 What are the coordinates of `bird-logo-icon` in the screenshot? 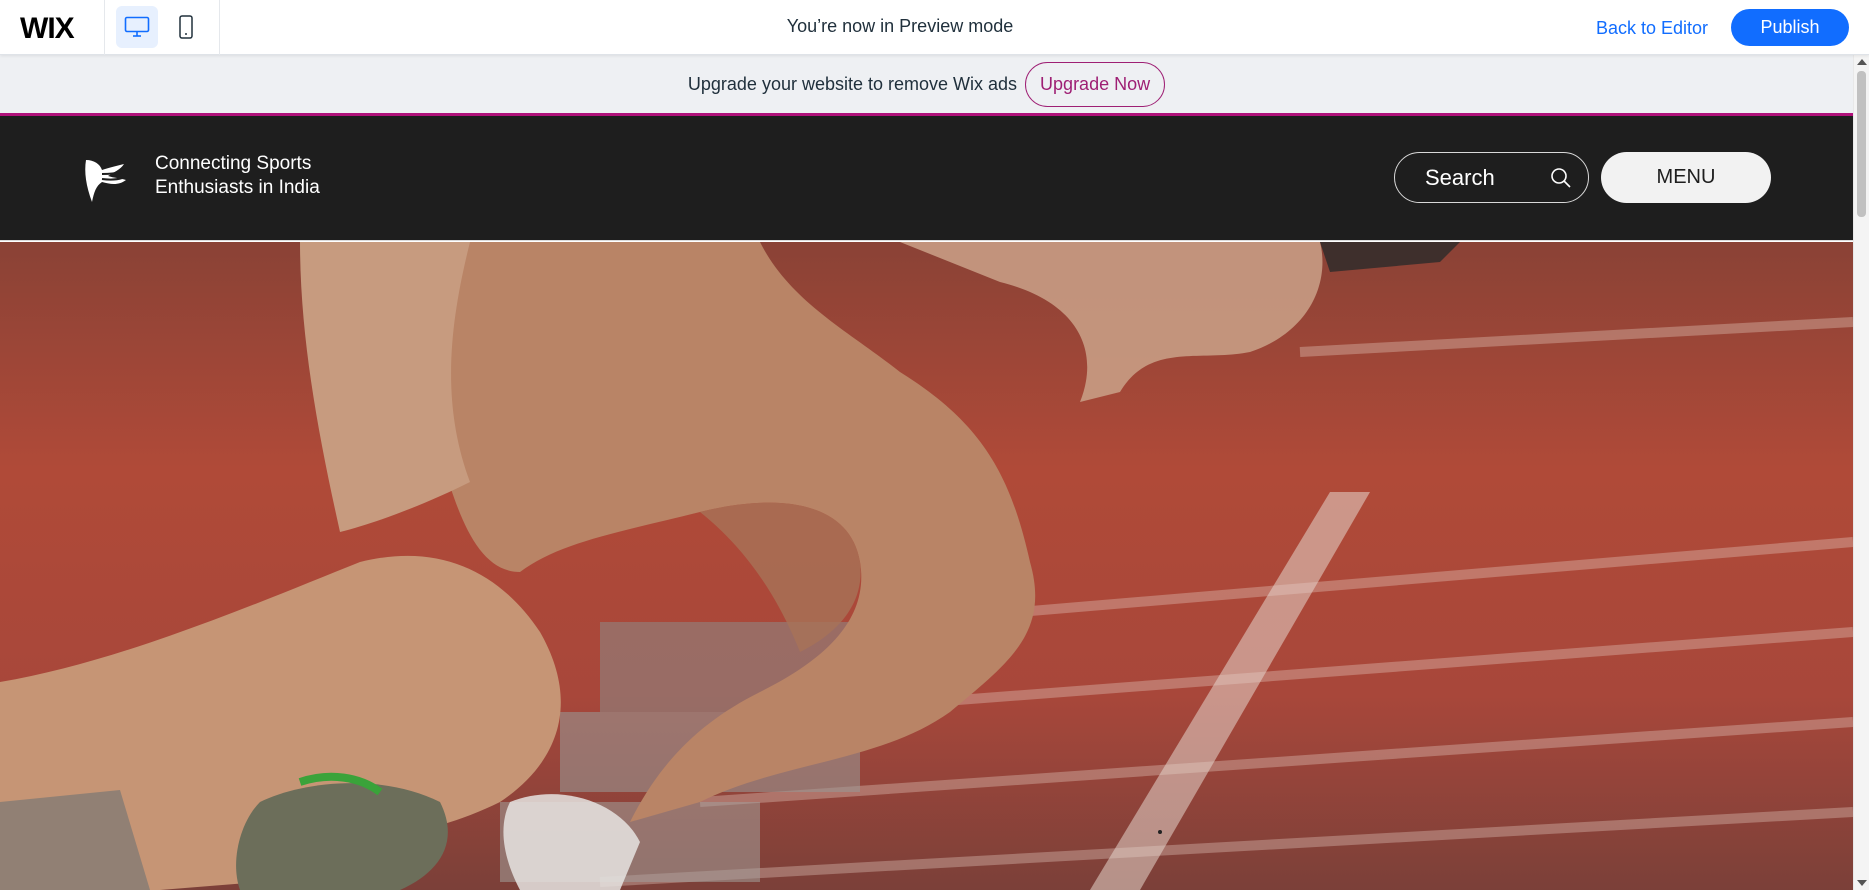 It's located at (104, 178).